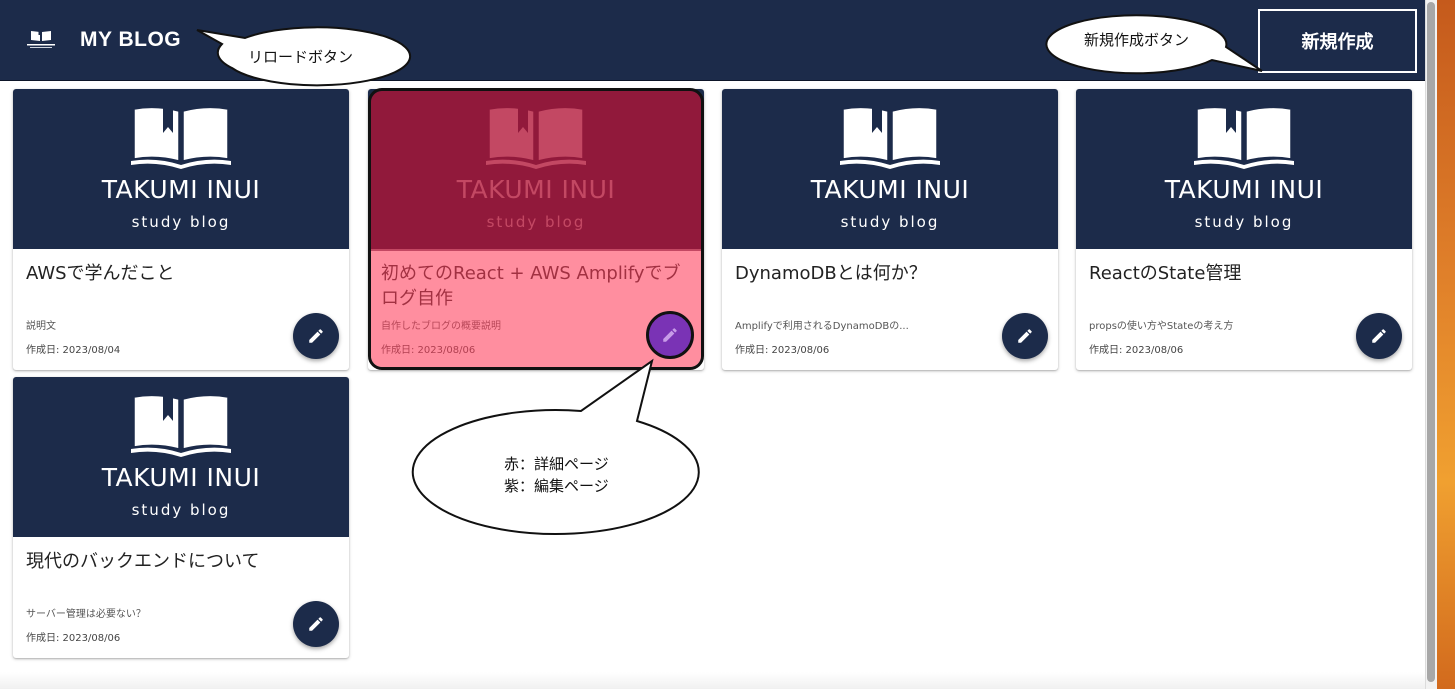 Image resolution: width=1455 pixels, height=689 pixels. Describe the element at coordinates (41, 39) in the screenshot. I see `logo-book-icon` at that location.